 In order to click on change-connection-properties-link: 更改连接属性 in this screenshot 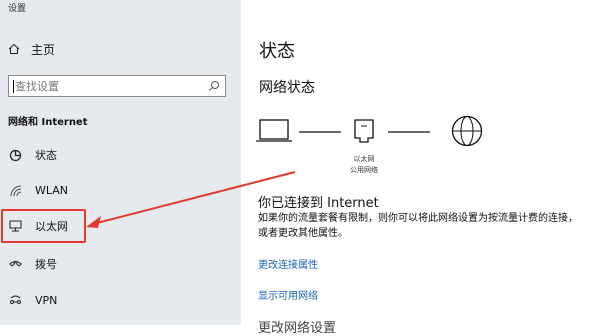, I will do `click(288, 263)`.